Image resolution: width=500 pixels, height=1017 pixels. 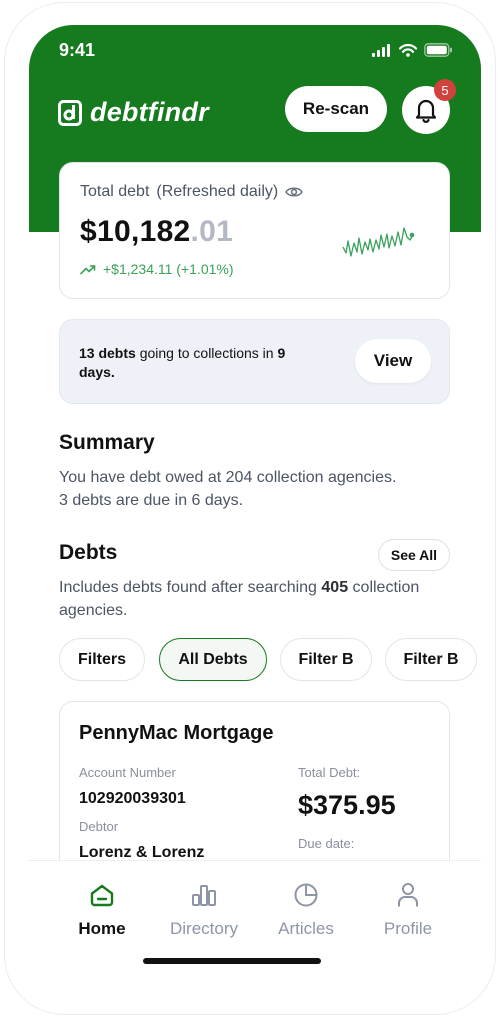 I want to click on app-logo: debtfindr, so click(x=133, y=112).